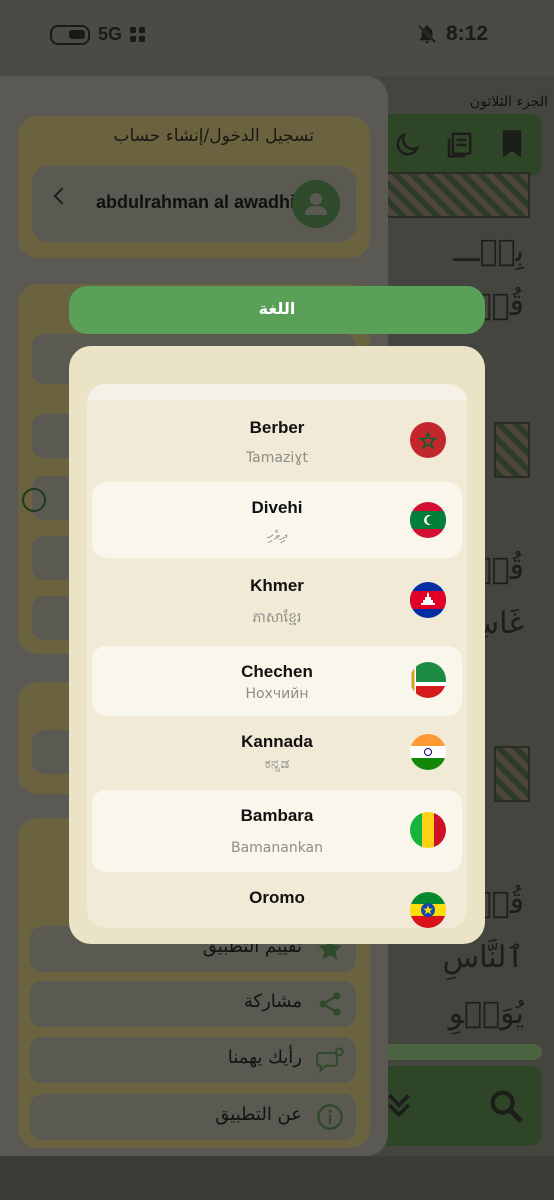 The image size is (554, 1200). I want to click on mali-flag-icon, so click(428, 830).